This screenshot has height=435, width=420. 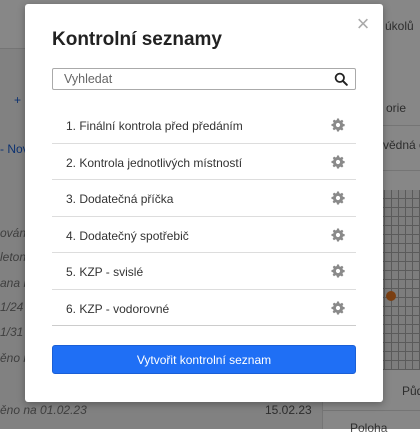 What do you see at coordinates (204, 235) in the screenshot?
I see `checklist-item: 4. Dodatečný spotřebič` at bounding box center [204, 235].